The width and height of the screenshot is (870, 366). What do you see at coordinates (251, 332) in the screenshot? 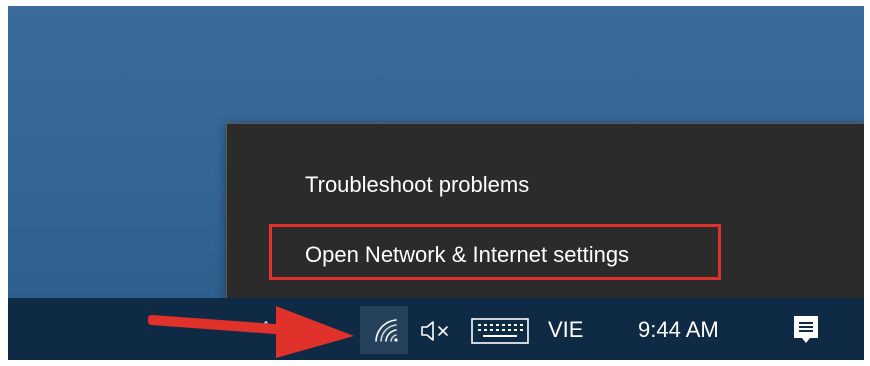
I see `red-arrow-annotation` at bounding box center [251, 332].